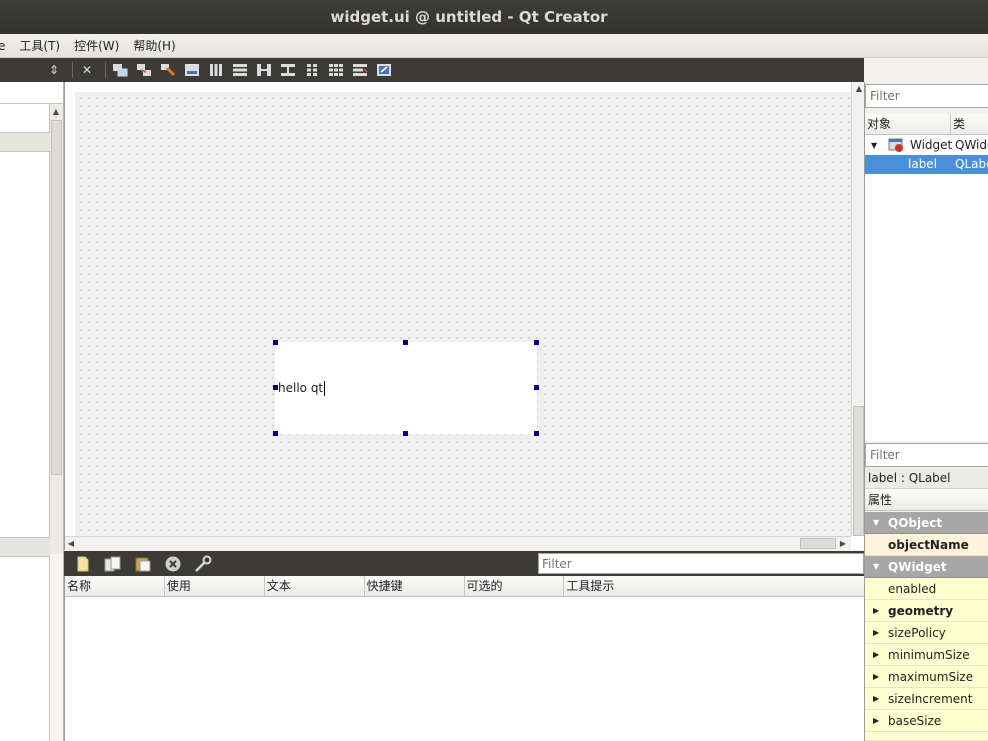  Describe the element at coordinates (39, 45) in the screenshot. I see `menu-item-tools: 工具(T)` at that location.